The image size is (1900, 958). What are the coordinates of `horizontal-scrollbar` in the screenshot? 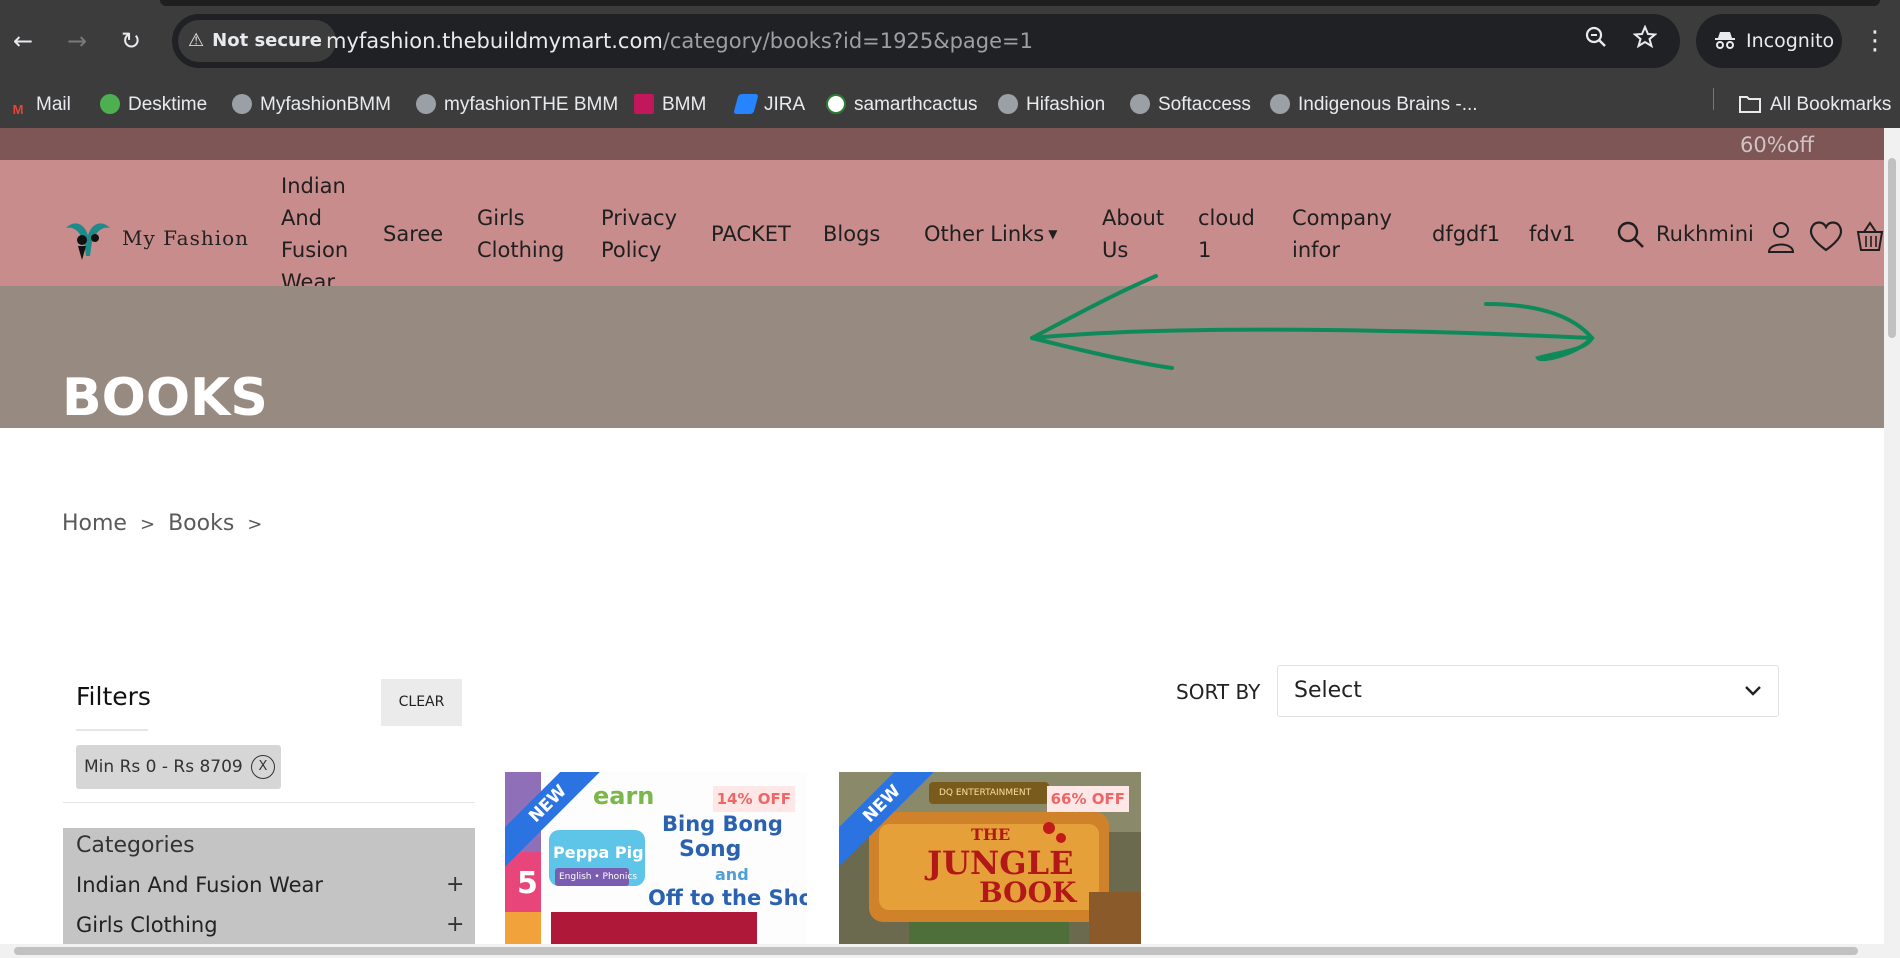 It's located at (950, 951).